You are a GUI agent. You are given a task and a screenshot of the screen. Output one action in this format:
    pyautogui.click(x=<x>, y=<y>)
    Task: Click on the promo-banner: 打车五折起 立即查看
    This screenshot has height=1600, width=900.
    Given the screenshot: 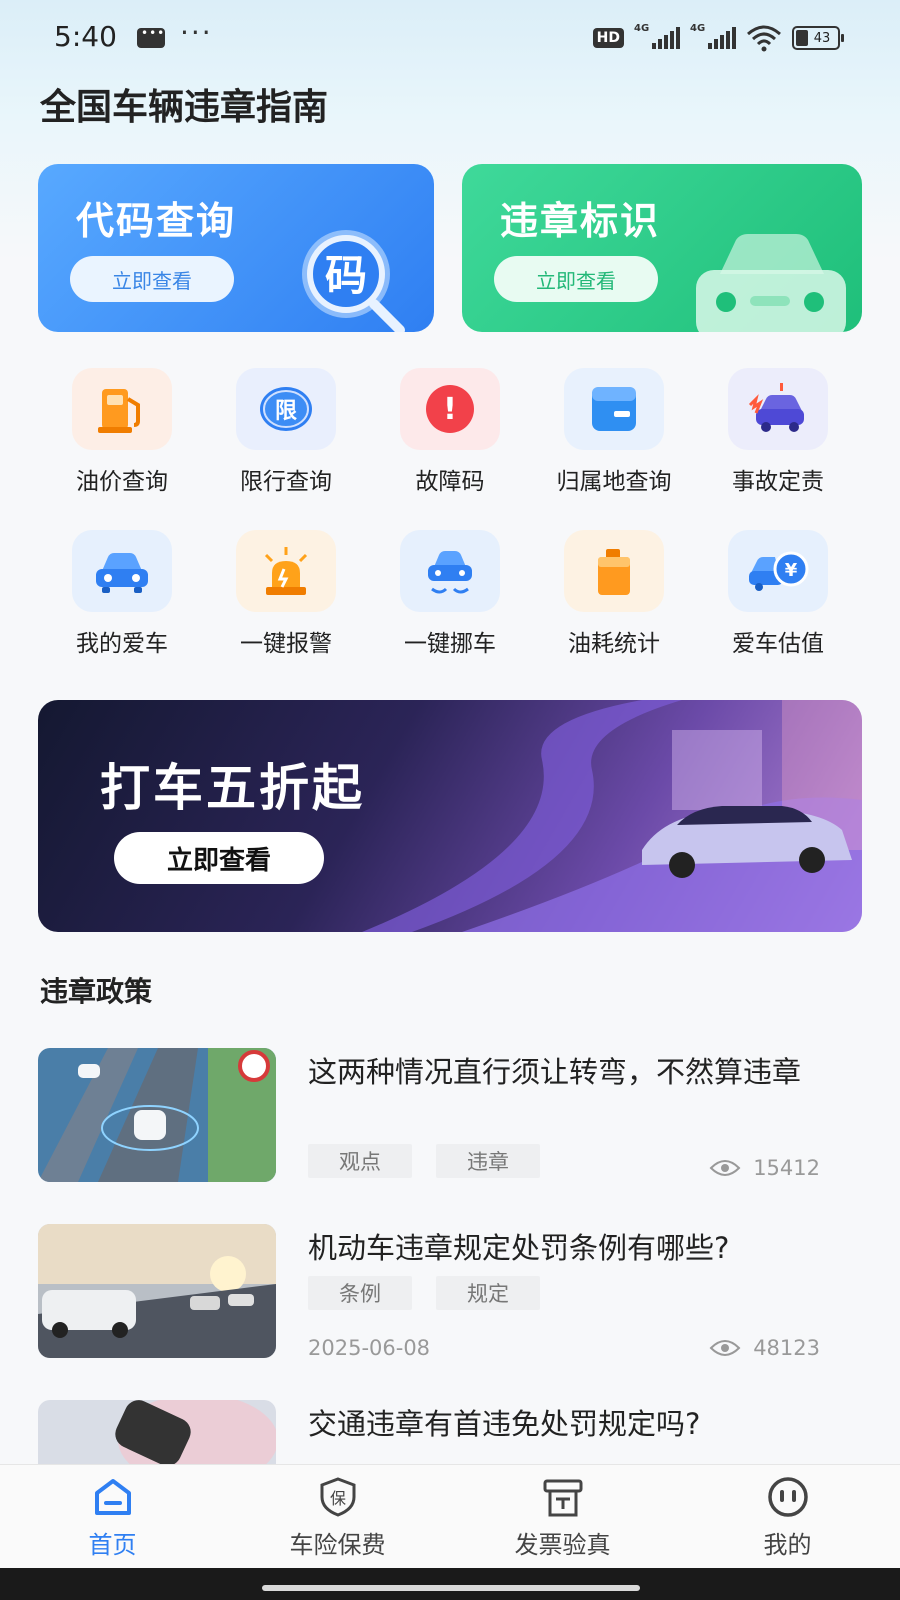 What is the action you would take?
    pyautogui.click(x=450, y=816)
    